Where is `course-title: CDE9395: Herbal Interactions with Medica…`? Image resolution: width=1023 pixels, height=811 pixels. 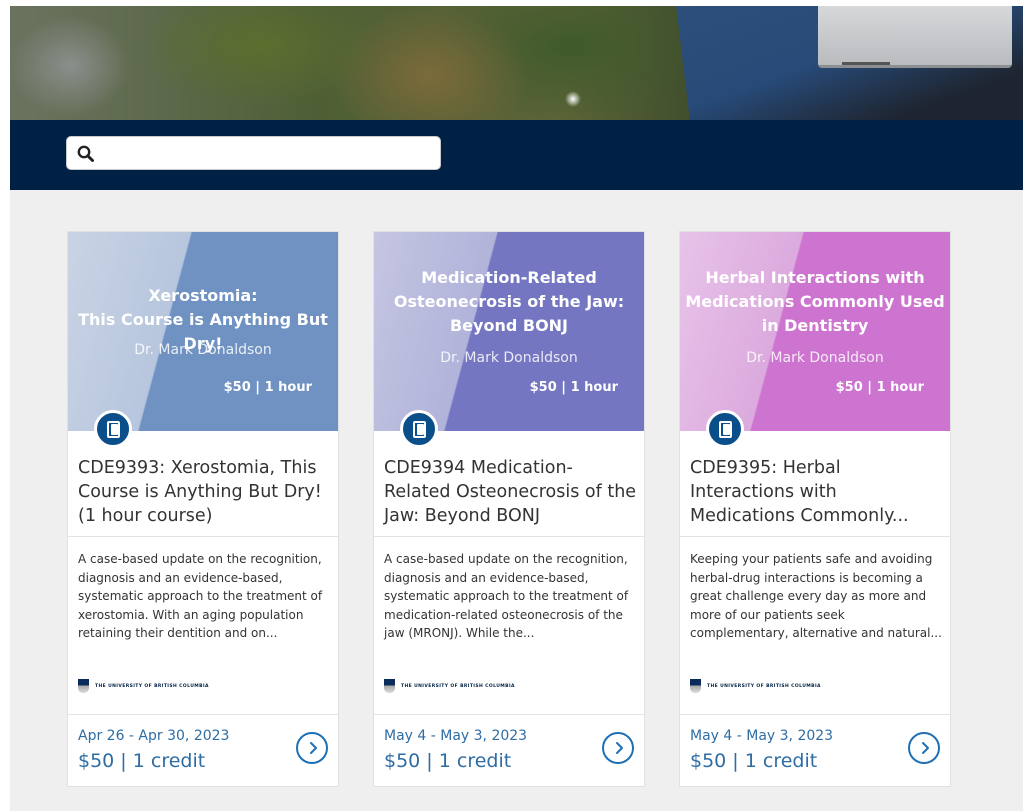 course-title: CDE9395: Herbal Interactions with Medica… is located at coordinates (817, 492).